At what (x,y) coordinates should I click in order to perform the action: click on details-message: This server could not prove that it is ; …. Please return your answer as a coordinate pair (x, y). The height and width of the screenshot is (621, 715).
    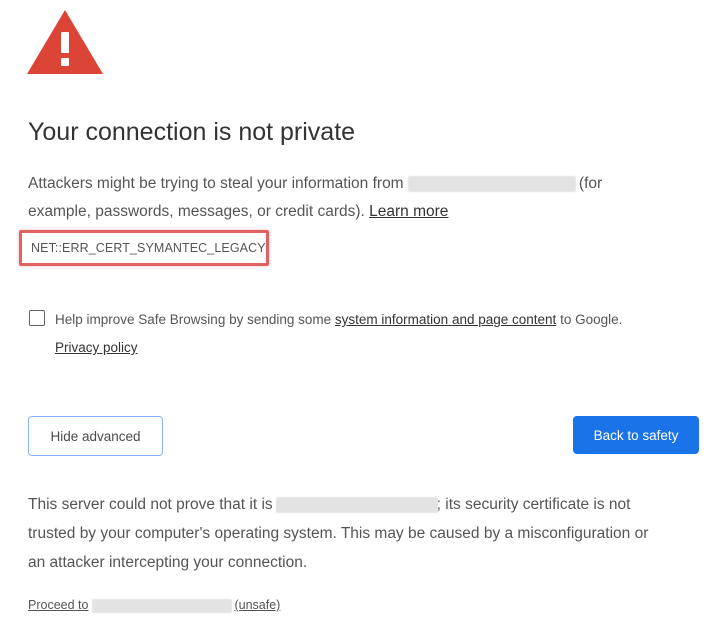
    Looking at the image, I should click on (368, 533).